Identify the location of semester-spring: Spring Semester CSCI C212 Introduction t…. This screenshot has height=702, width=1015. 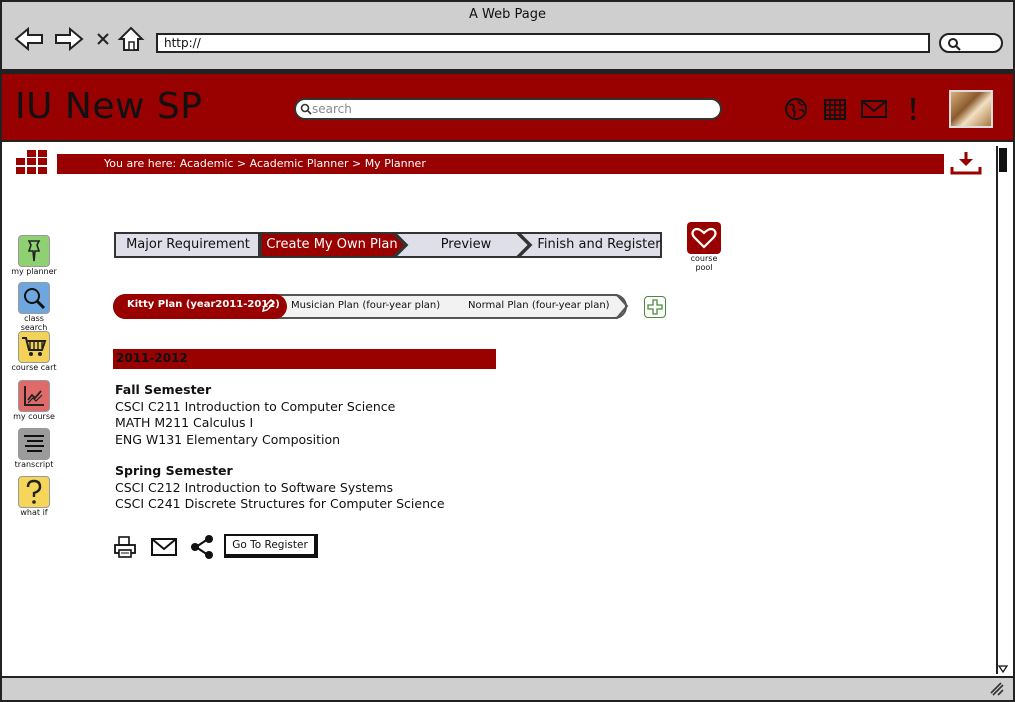
(280, 488).